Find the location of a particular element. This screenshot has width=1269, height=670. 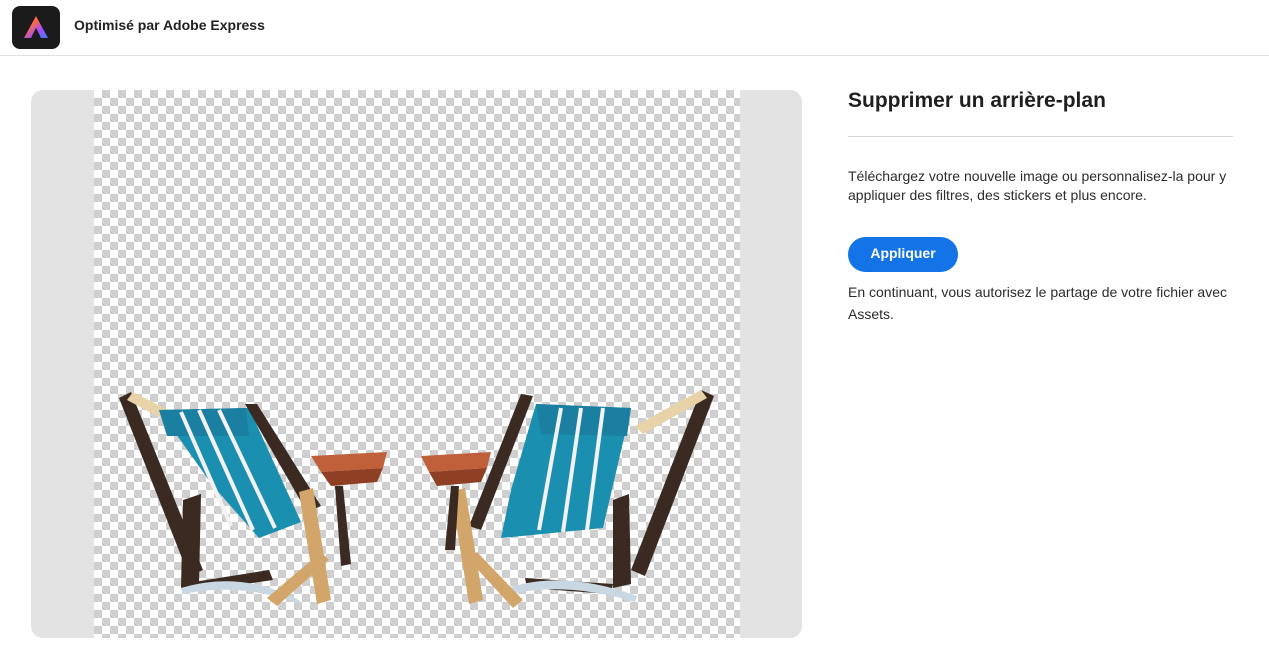

brand-text: Optimisé par Adobe Express is located at coordinates (169, 25).